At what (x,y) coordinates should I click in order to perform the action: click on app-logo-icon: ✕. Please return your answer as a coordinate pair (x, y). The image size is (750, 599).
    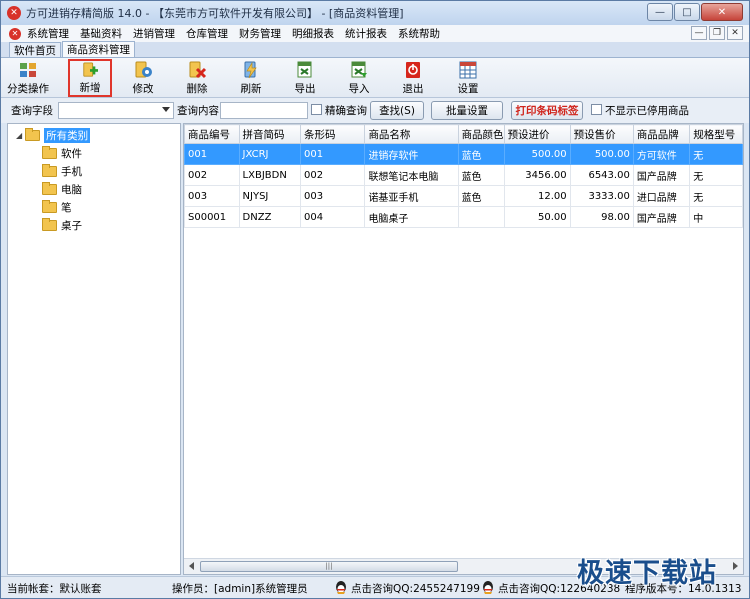
    Looking at the image, I should click on (14, 13).